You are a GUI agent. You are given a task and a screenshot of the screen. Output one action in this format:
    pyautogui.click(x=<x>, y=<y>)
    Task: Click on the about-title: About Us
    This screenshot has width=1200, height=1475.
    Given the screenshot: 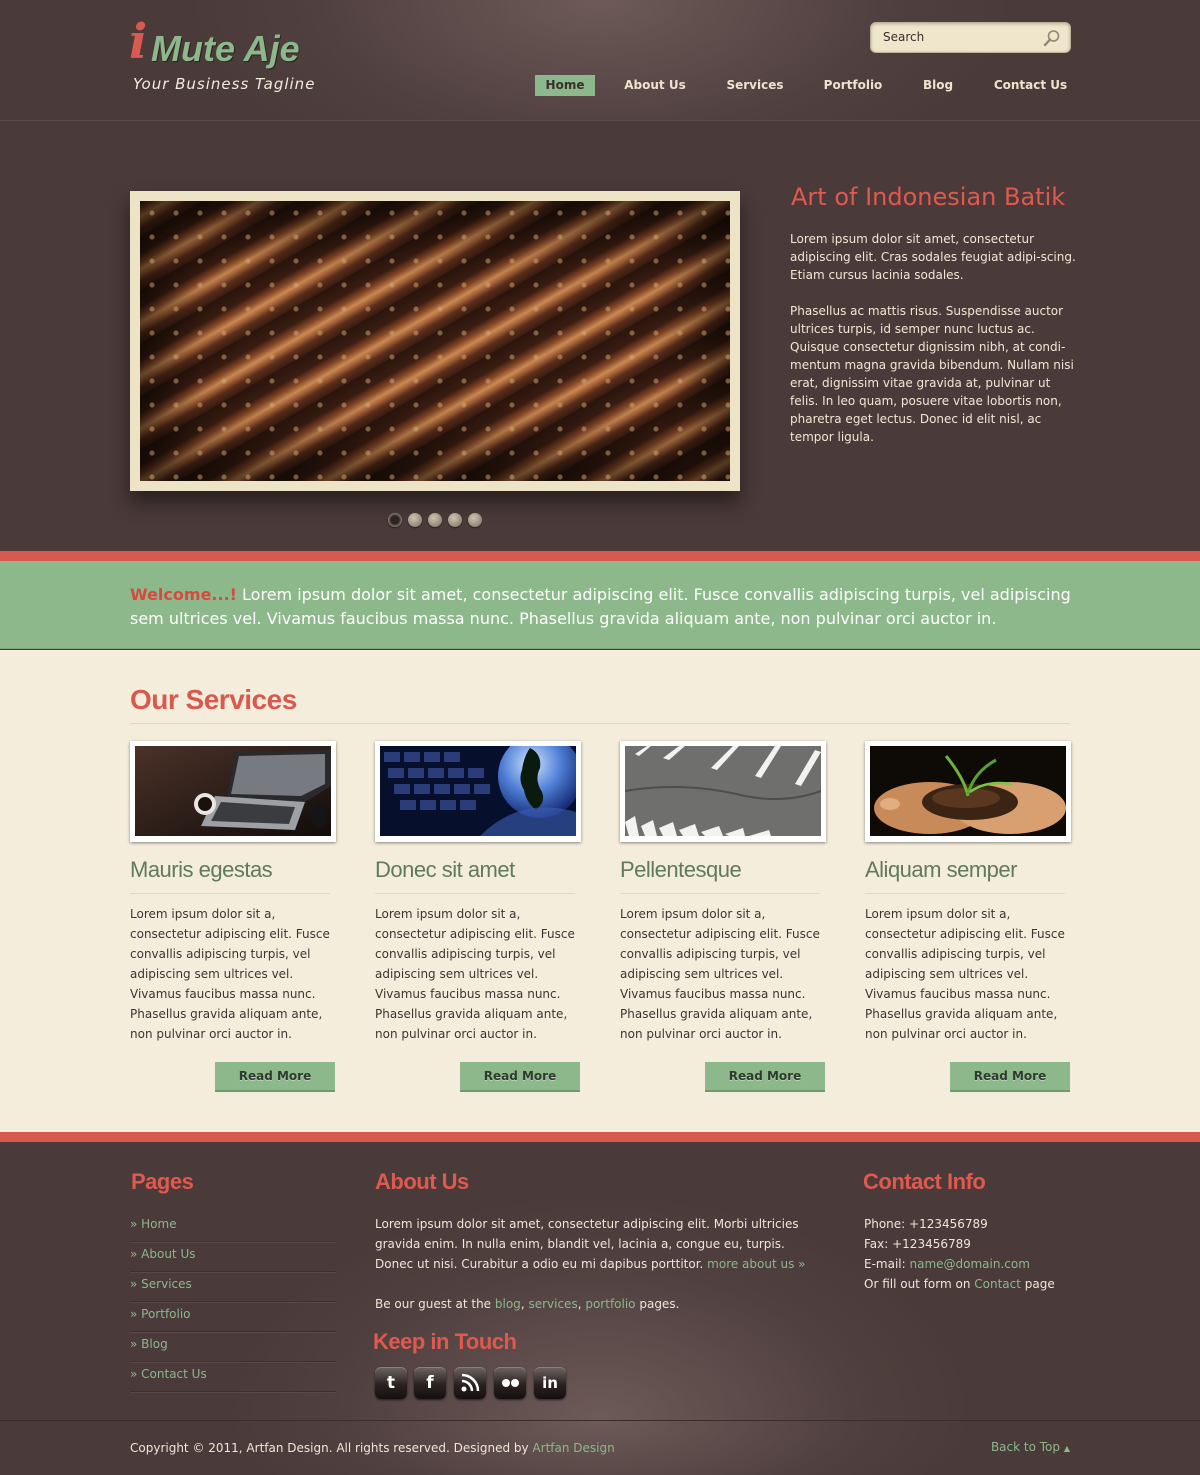 What is the action you would take?
    pyautogui.click(x=422, y=1181)
    